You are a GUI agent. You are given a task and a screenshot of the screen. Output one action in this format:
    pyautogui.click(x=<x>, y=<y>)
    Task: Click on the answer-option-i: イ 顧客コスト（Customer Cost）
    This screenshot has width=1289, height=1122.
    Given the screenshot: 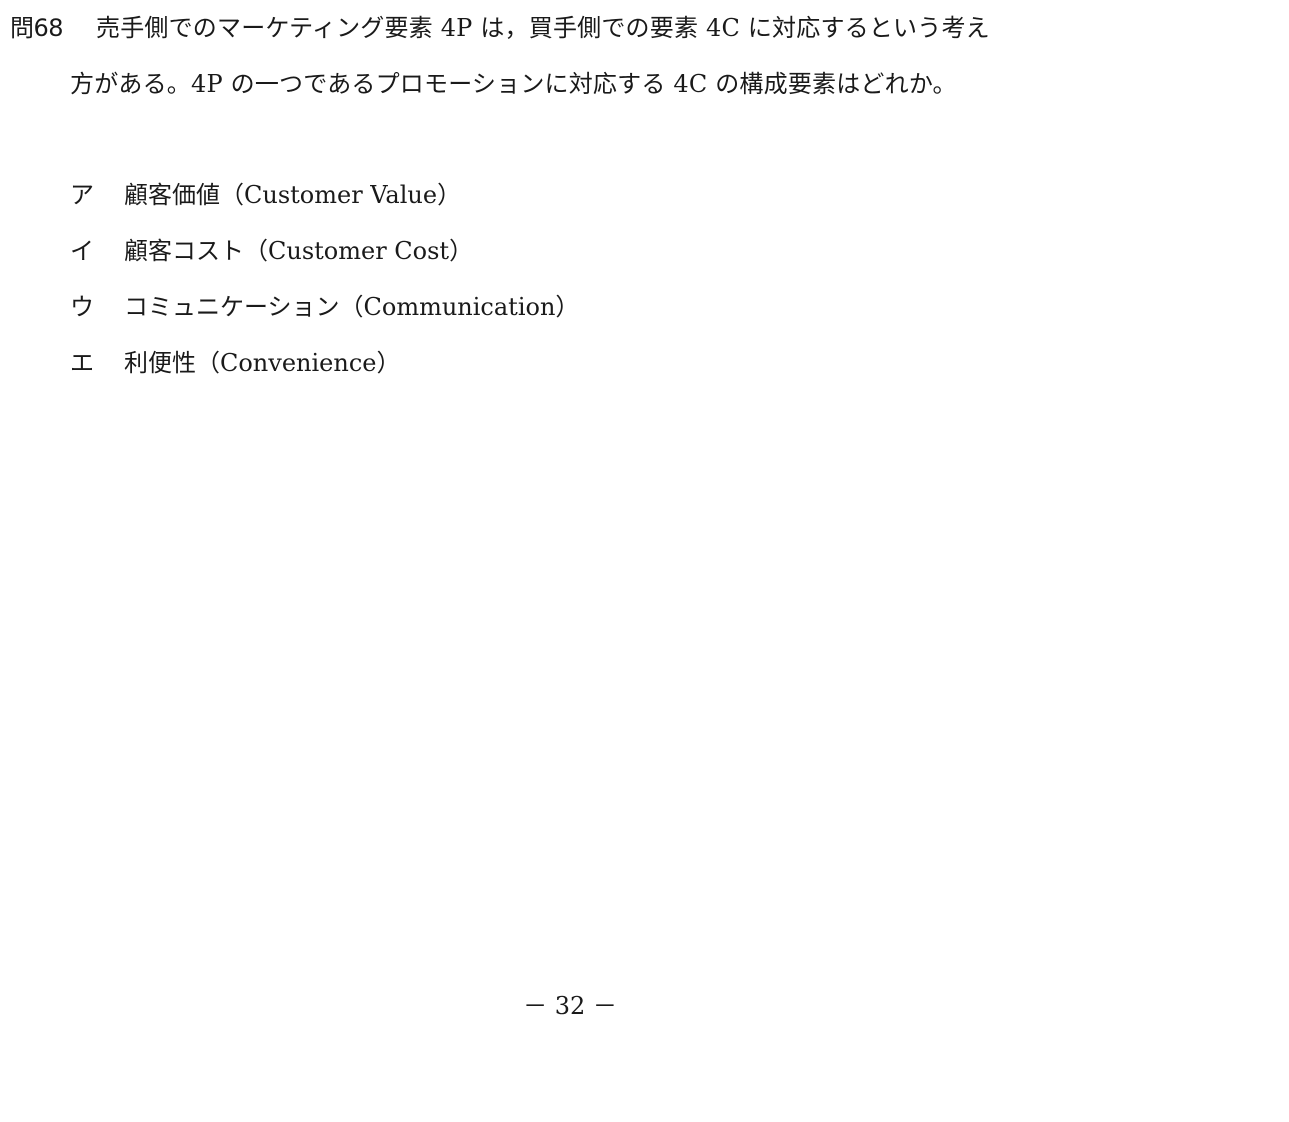 What is the action you would take?
    pyautogui.click(x=271, y=251)
    